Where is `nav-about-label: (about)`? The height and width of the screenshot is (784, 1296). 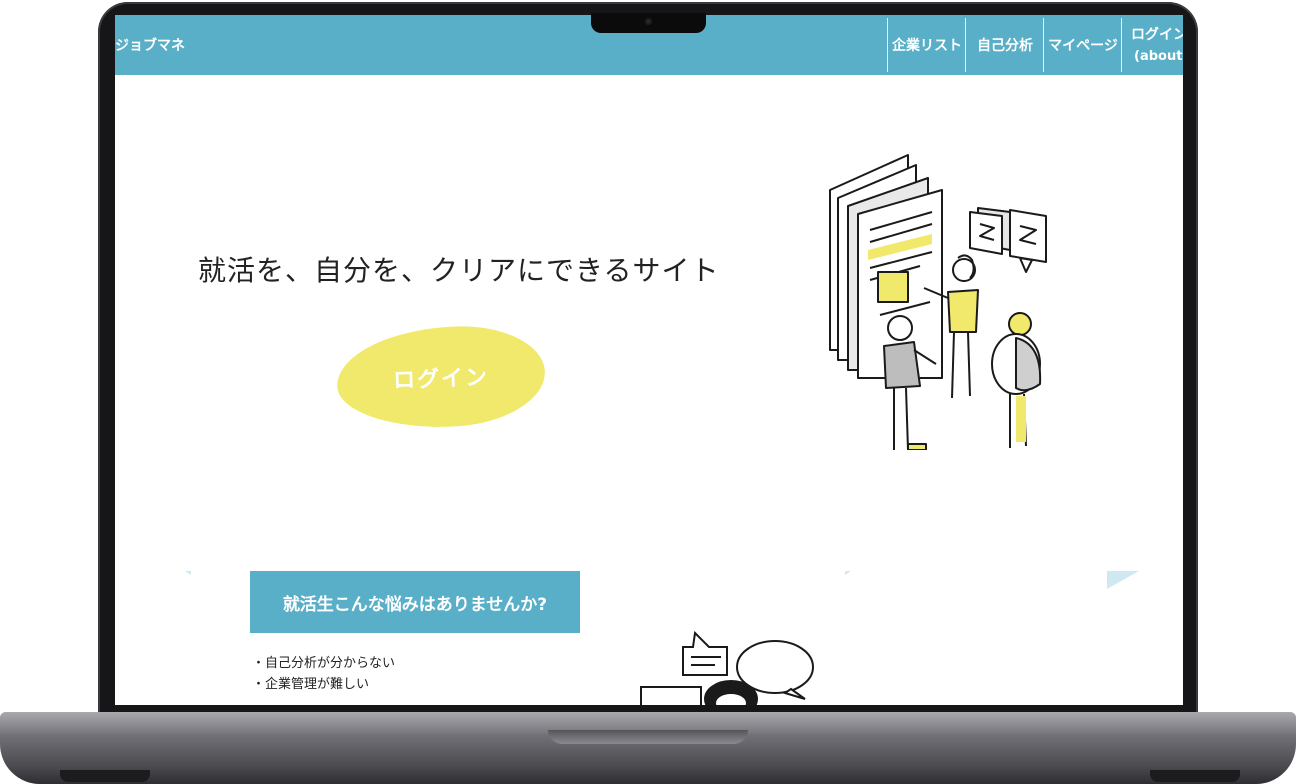
nav-about-label: (about) is located at coordinates (1158, 56).